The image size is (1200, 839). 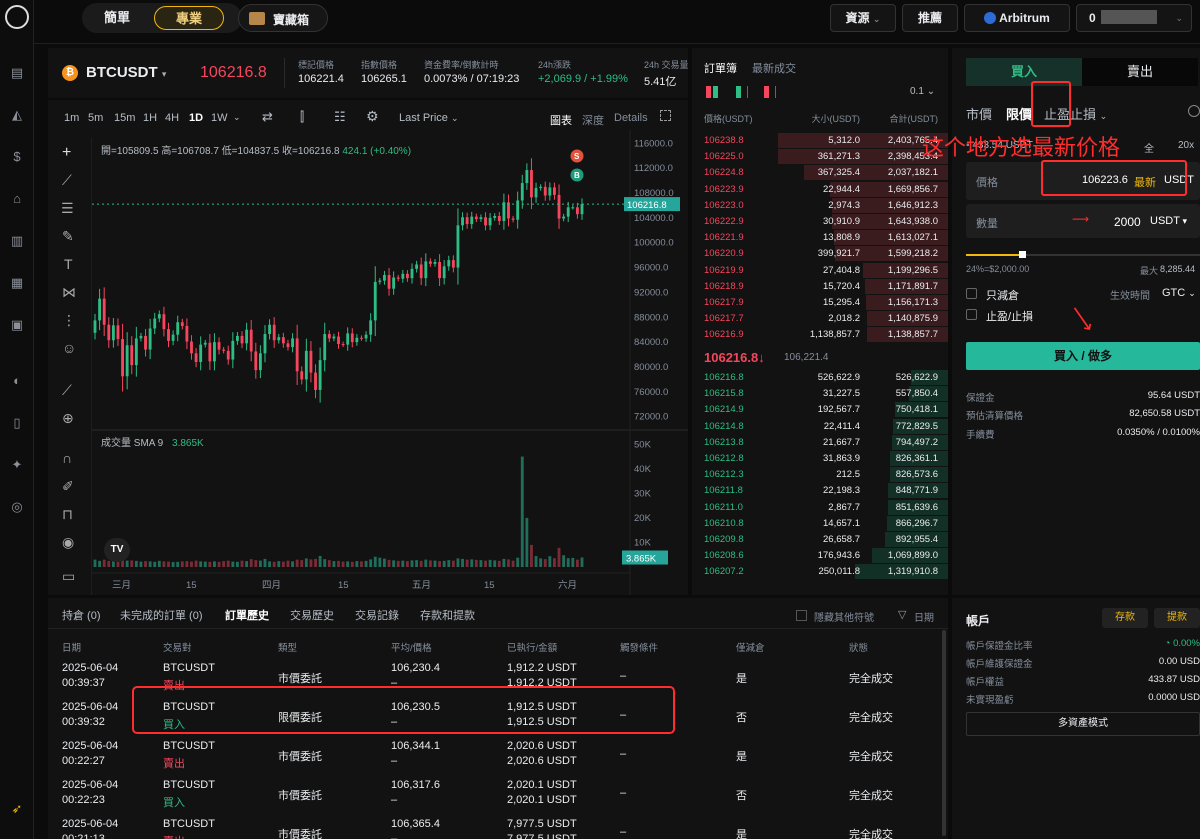 I want to click on tradingview-logo: TV, so click(x=117, y=550).